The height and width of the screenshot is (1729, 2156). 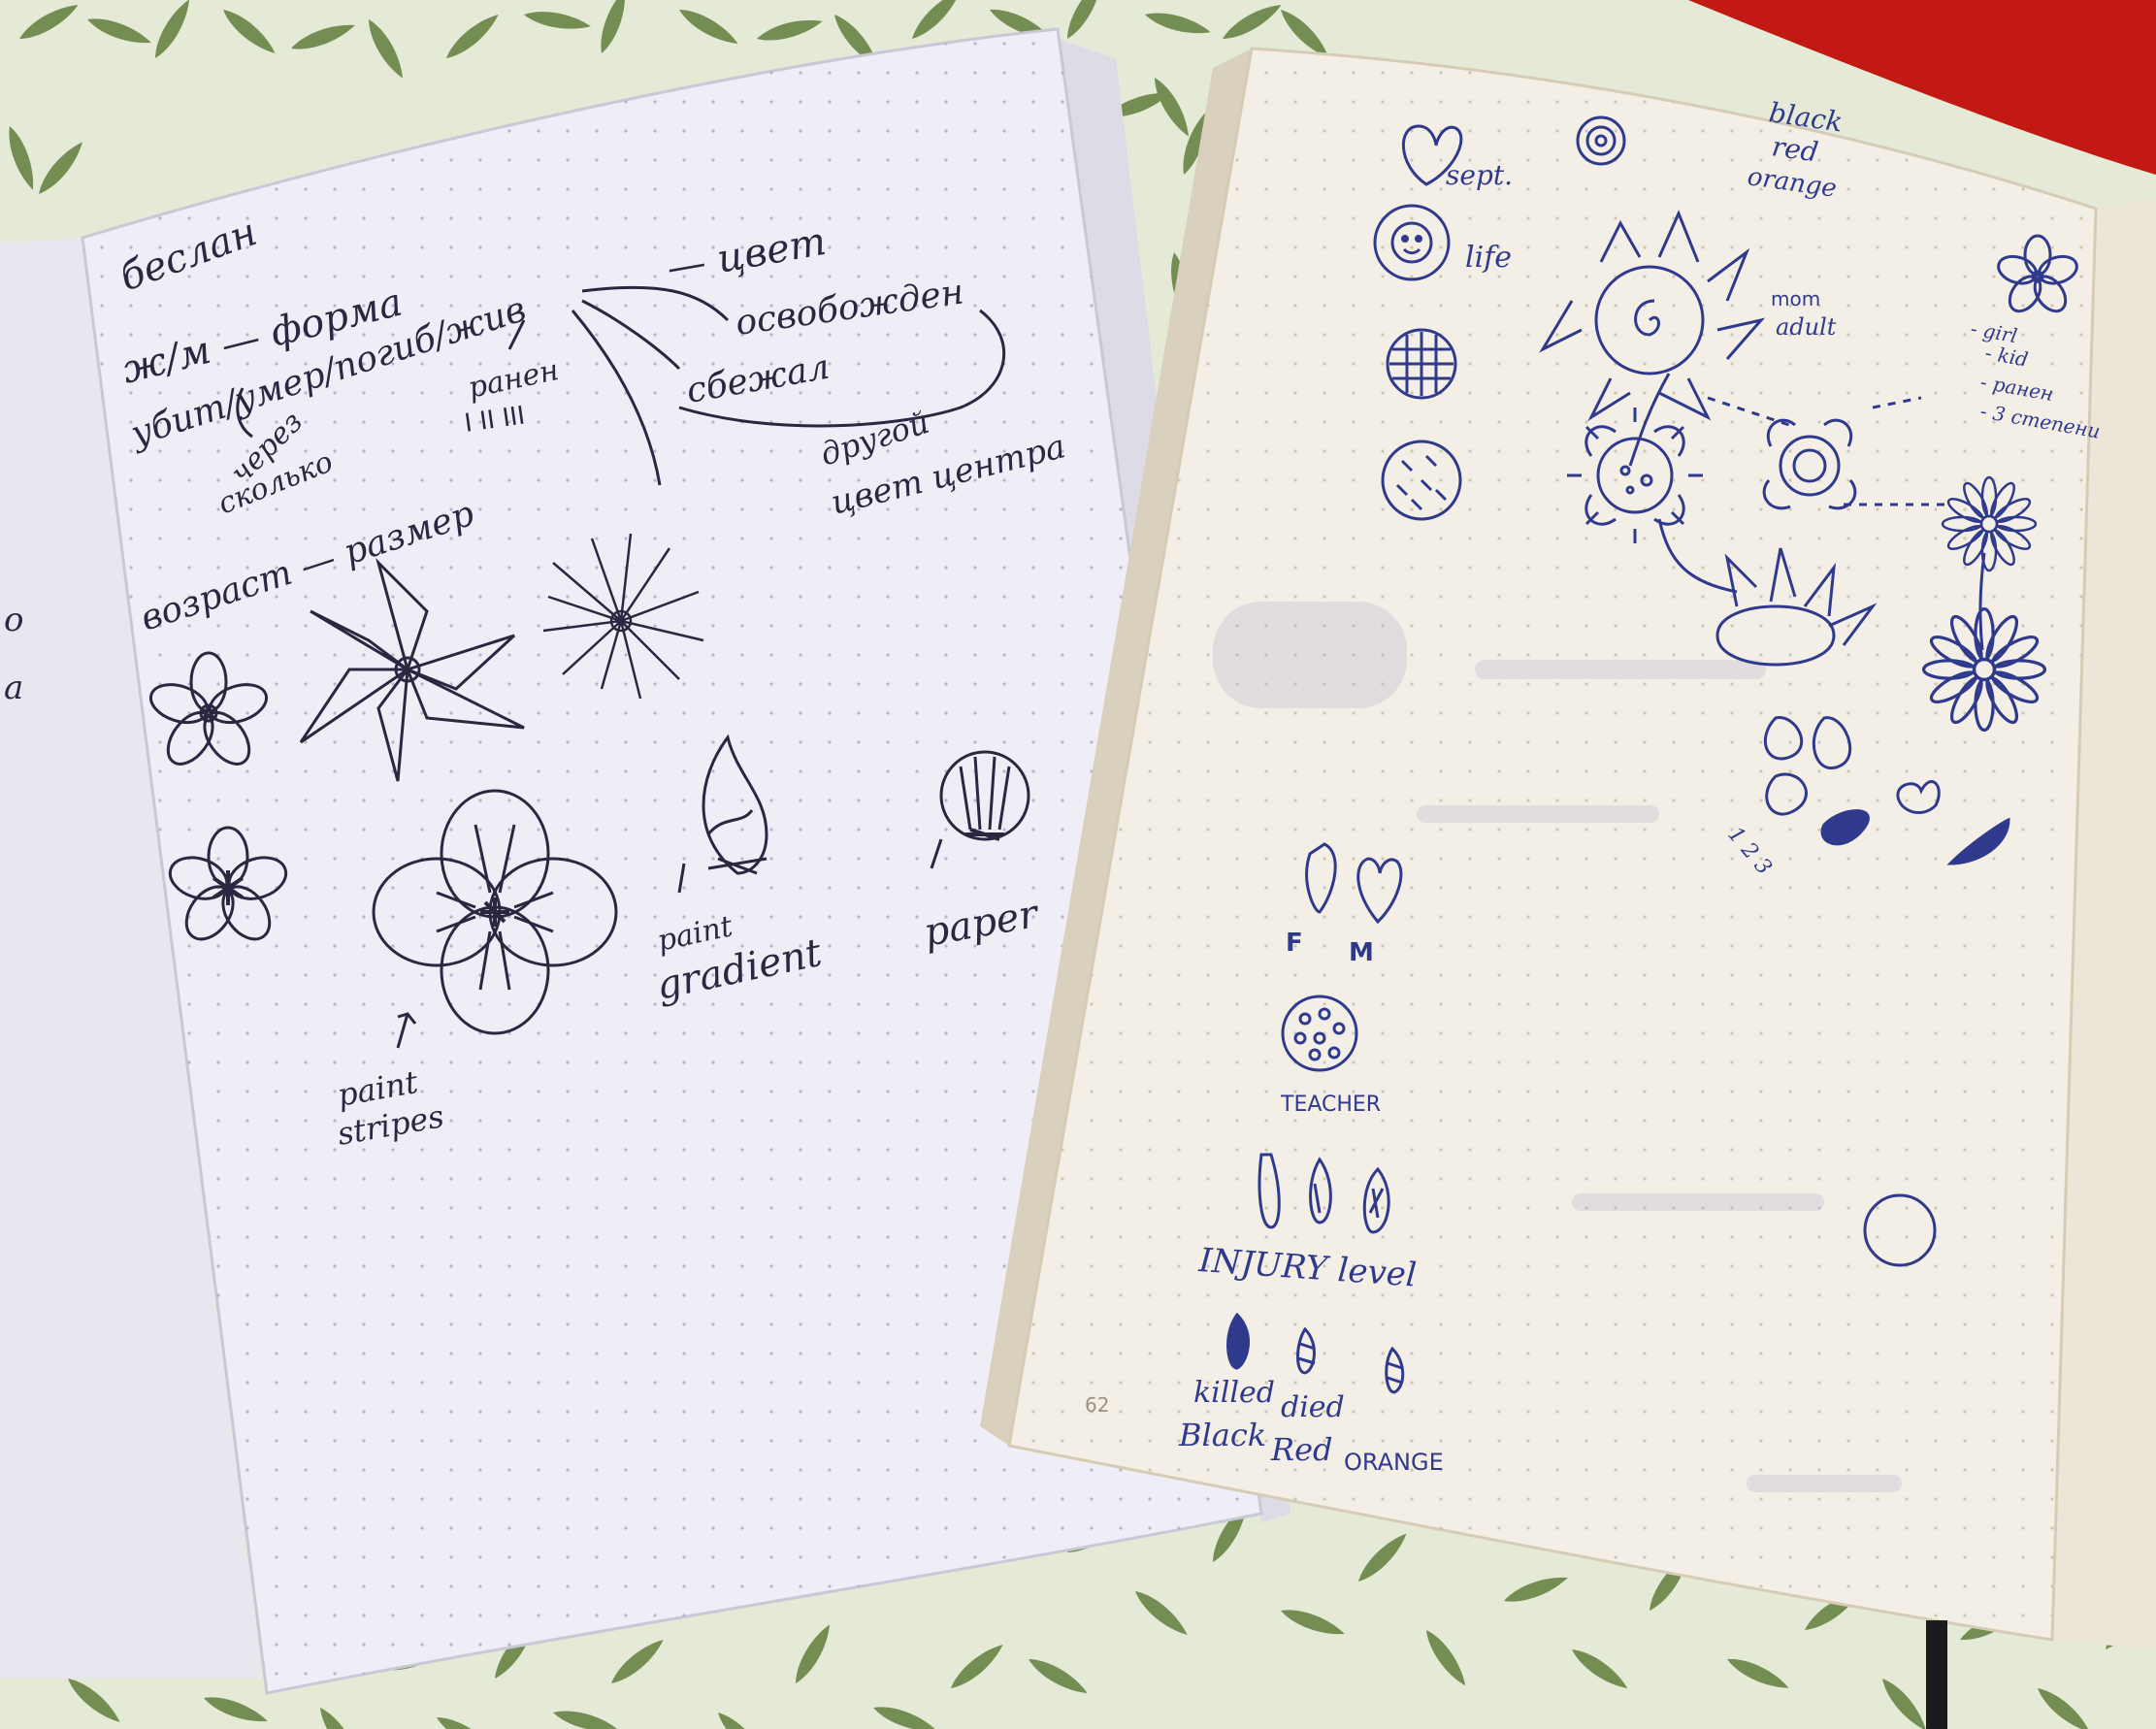 What do you see at coordinates (1394, 1462) in the screenshot?
I see `label-orange: ORANGE` at bounding box center [1394, 1462].